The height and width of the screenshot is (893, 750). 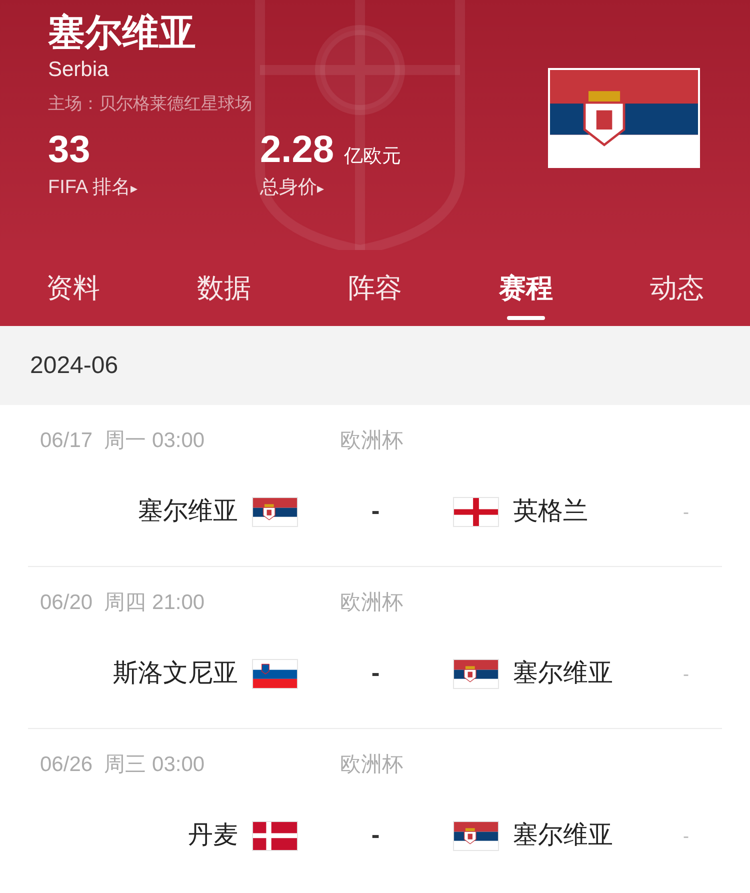 I want to click on month-label: 2024-06, so click(x=74, y=365).